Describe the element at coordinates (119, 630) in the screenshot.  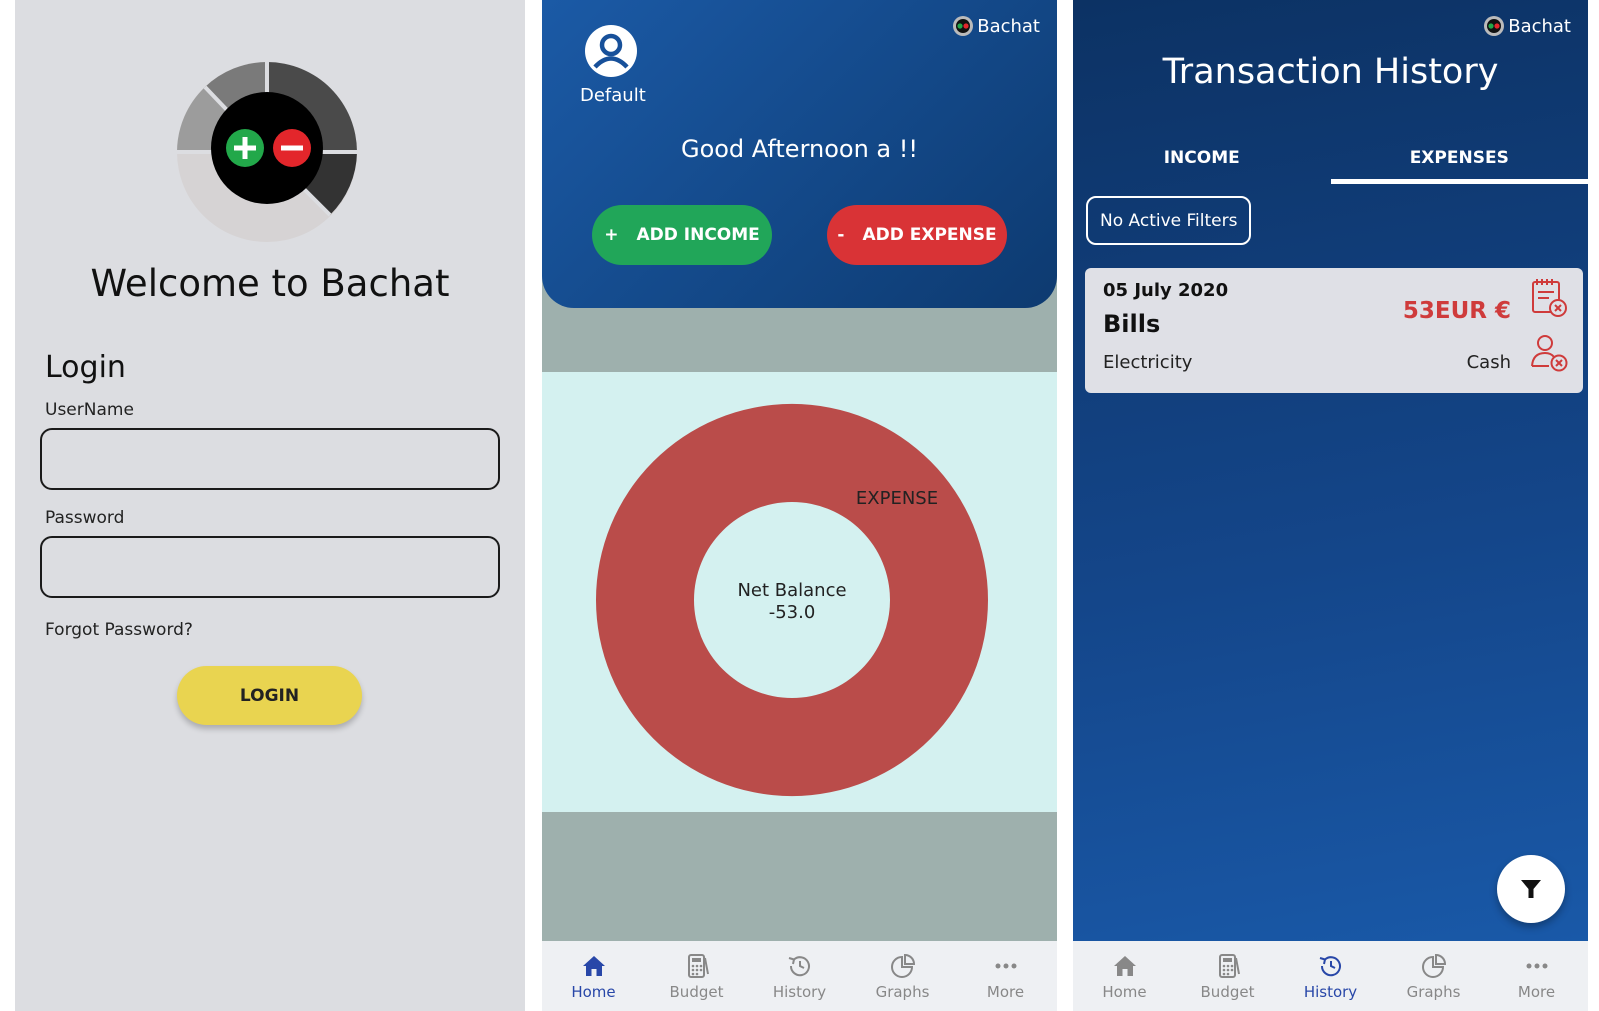
I see `forgot-password-link: Forgot Password?` at that location.